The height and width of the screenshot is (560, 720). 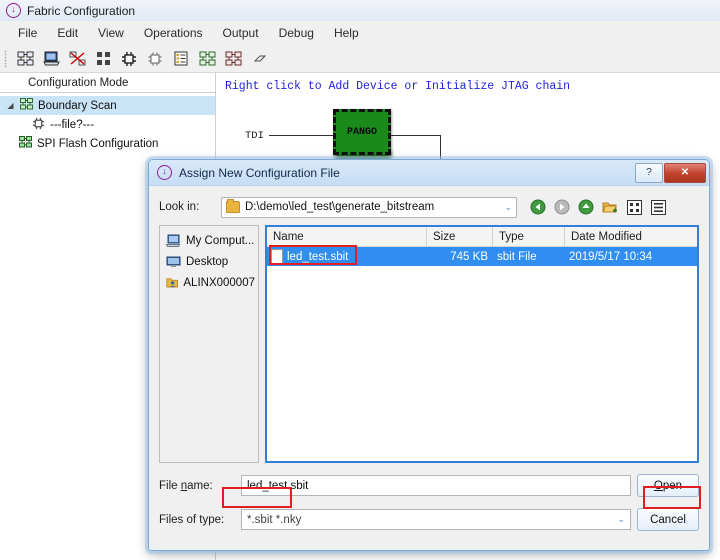 I want to click on tdi-label: TDI, so click(x=254, y=136).